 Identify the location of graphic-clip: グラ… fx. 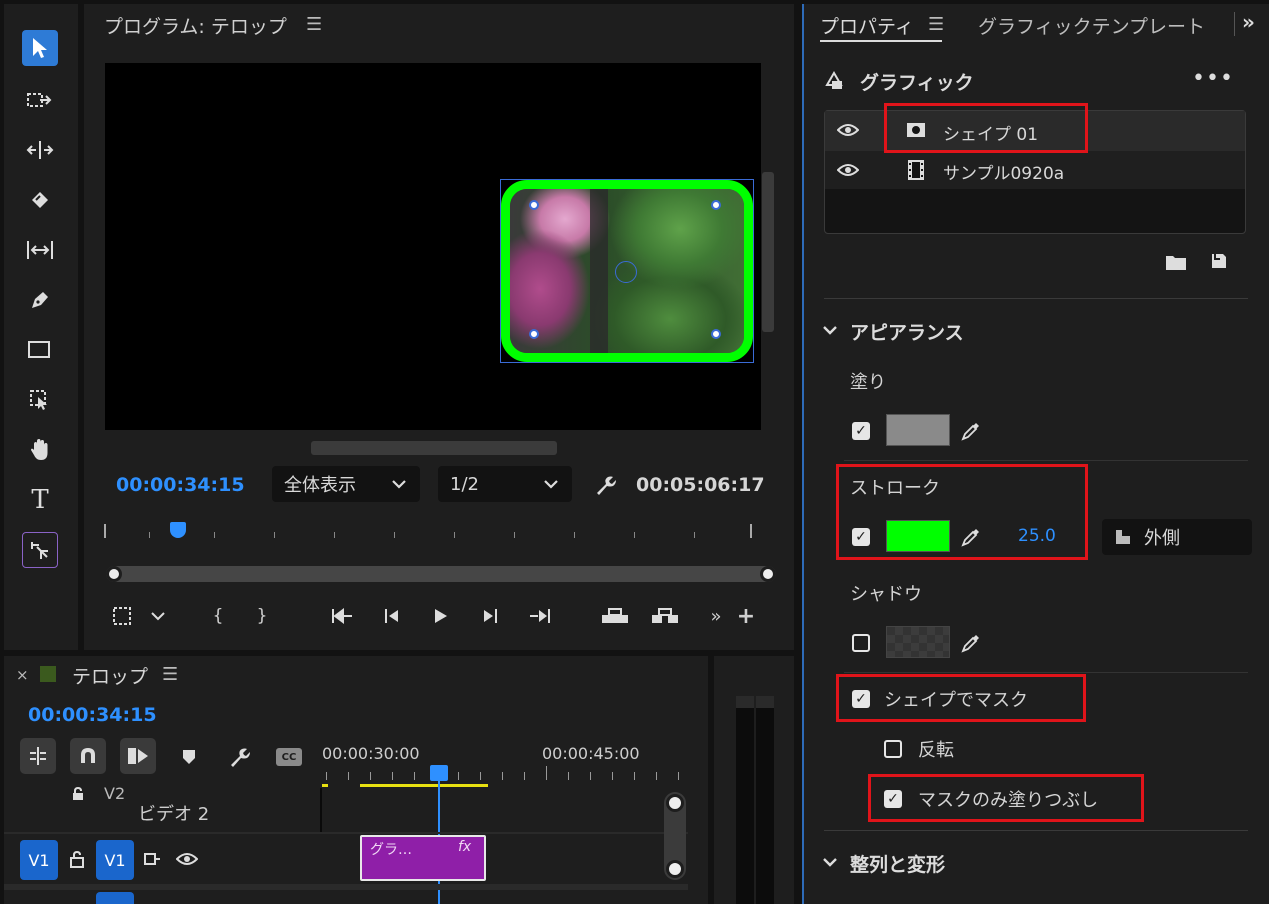
(423, 858).